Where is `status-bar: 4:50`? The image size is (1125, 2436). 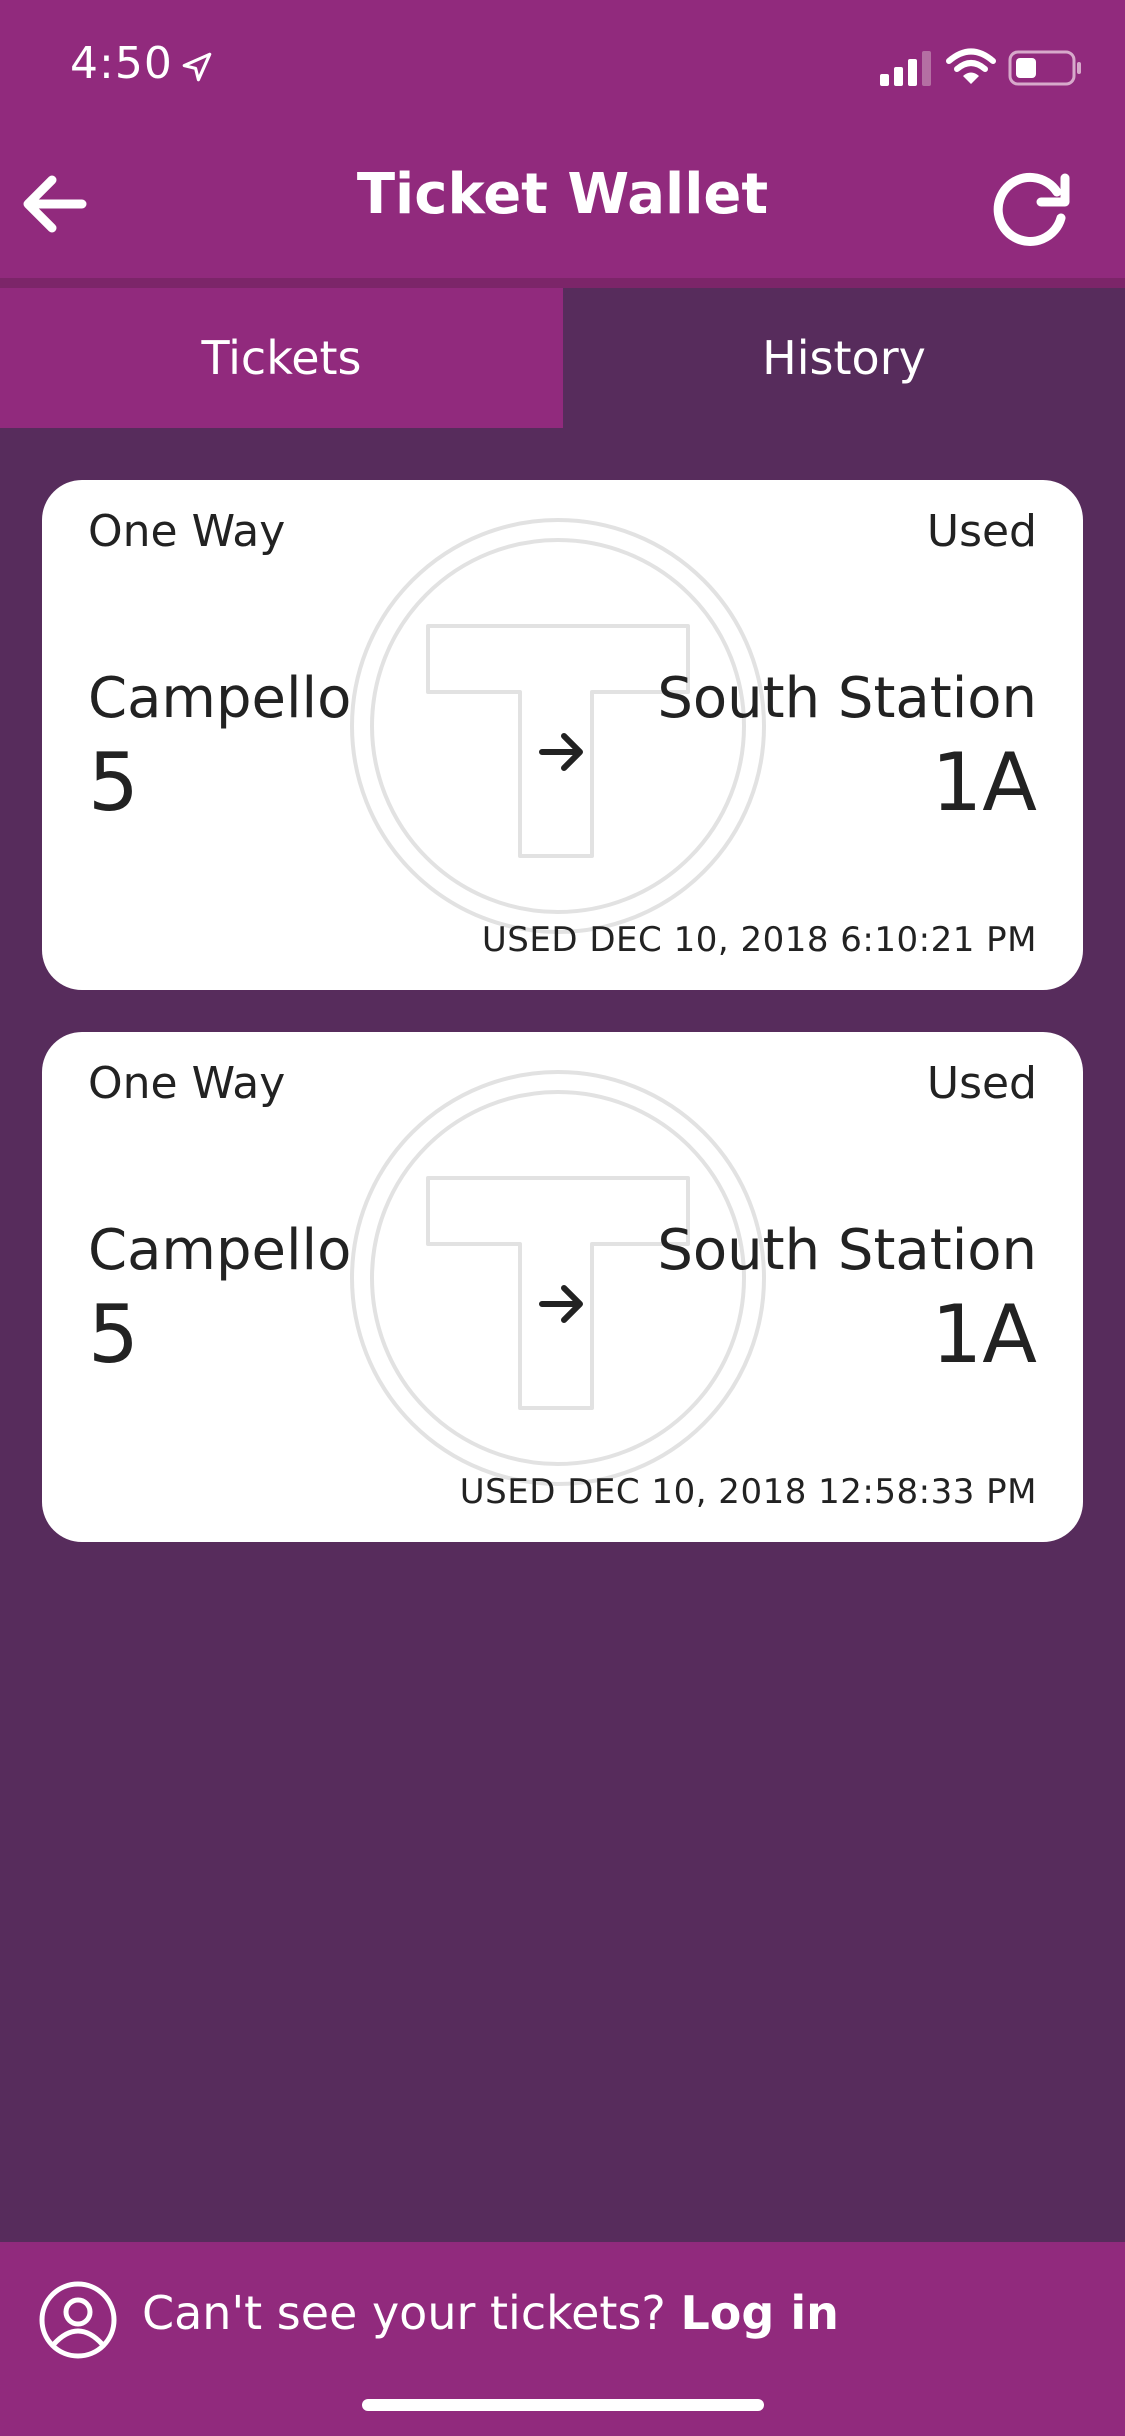
status-bar: 4:50 is located at coordinates (562, 66).